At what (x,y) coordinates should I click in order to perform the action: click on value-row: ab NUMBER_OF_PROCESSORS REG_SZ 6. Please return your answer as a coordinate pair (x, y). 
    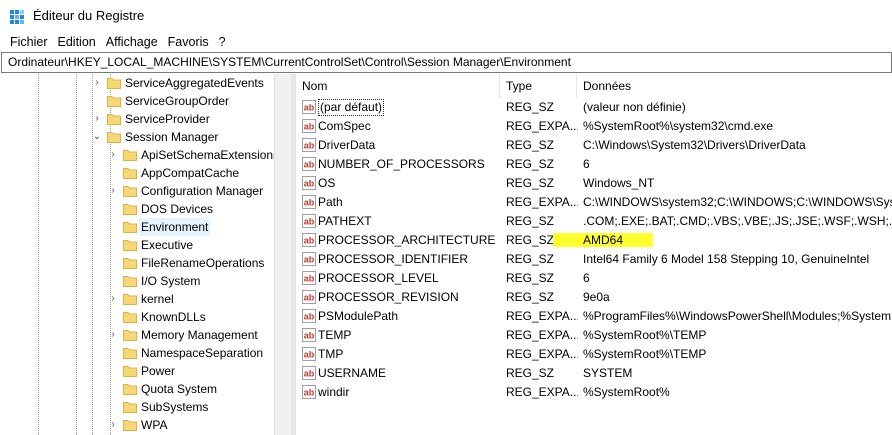
    Looking at the image, I should click on (594, 164).